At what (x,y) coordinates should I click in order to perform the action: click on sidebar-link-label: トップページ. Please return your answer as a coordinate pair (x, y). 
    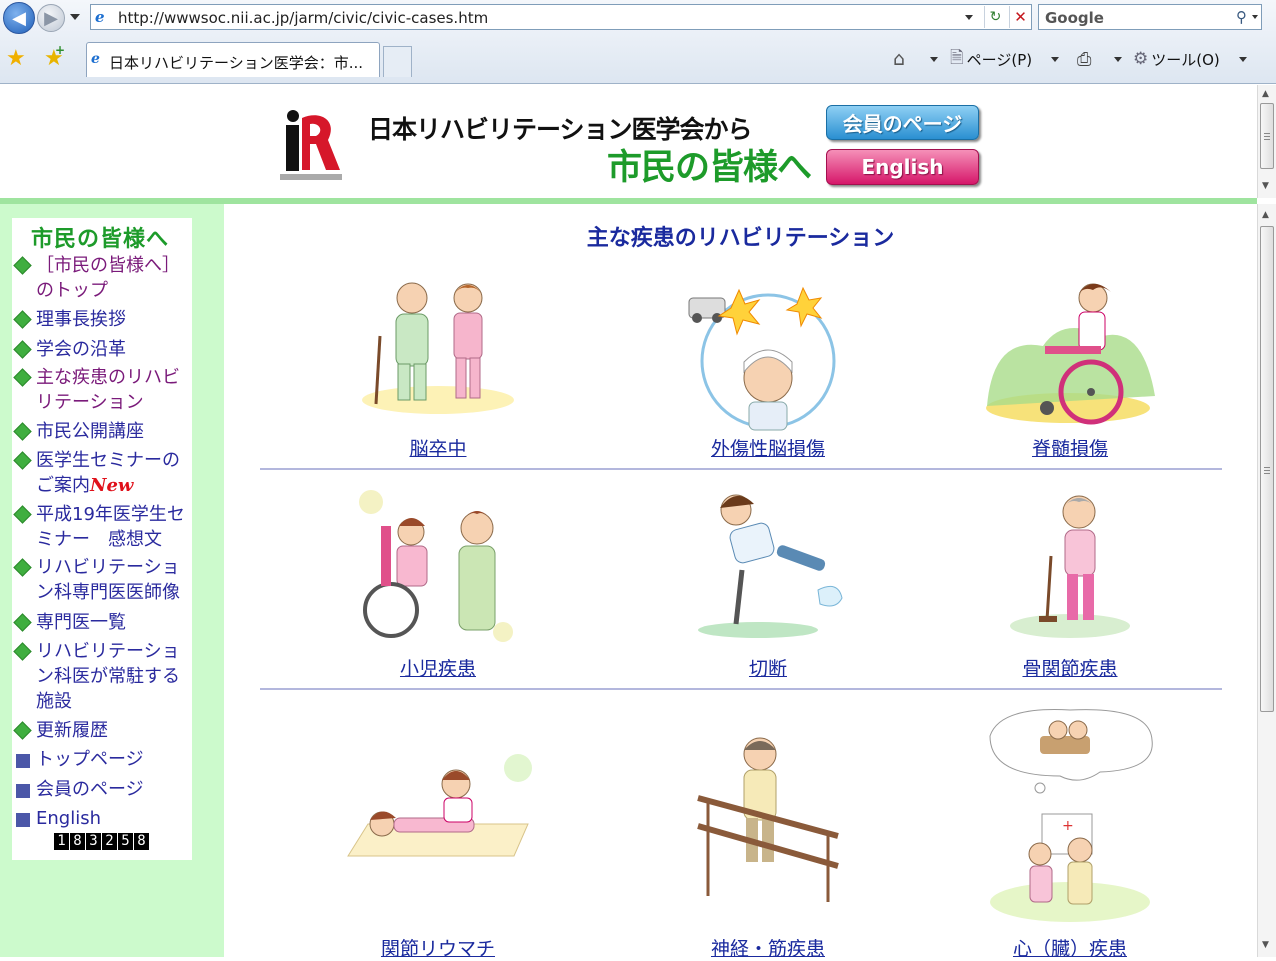
    Looking at the image, I should click on (113, 759).